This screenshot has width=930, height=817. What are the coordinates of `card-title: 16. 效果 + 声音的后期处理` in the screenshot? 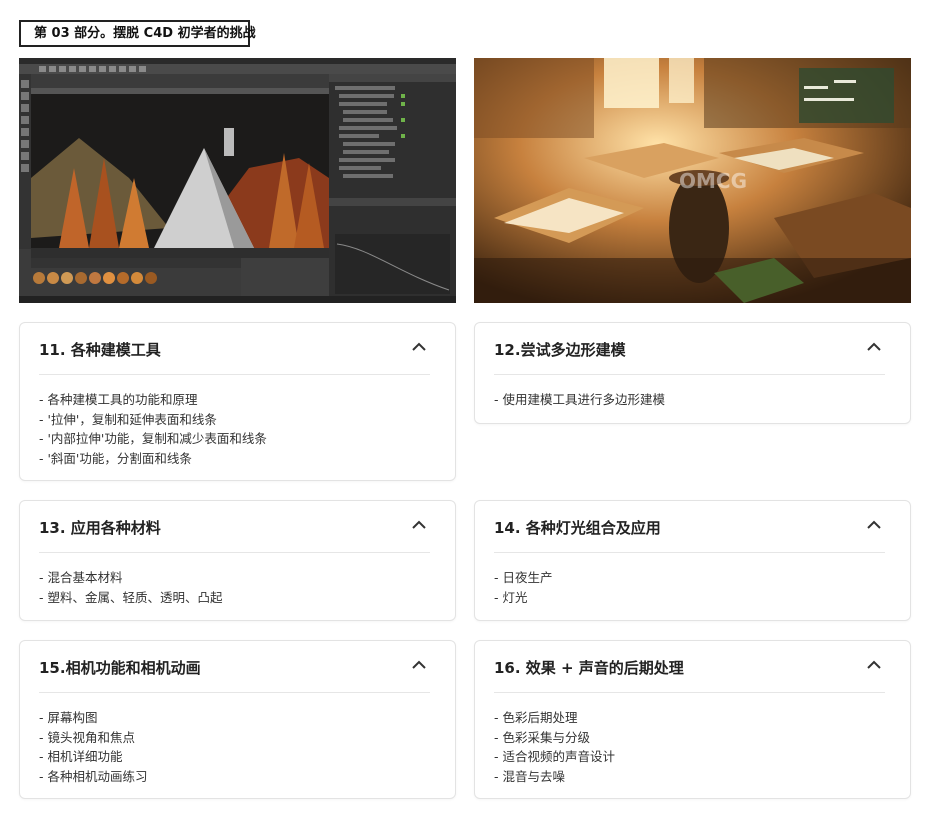 It's located at (589, 668).